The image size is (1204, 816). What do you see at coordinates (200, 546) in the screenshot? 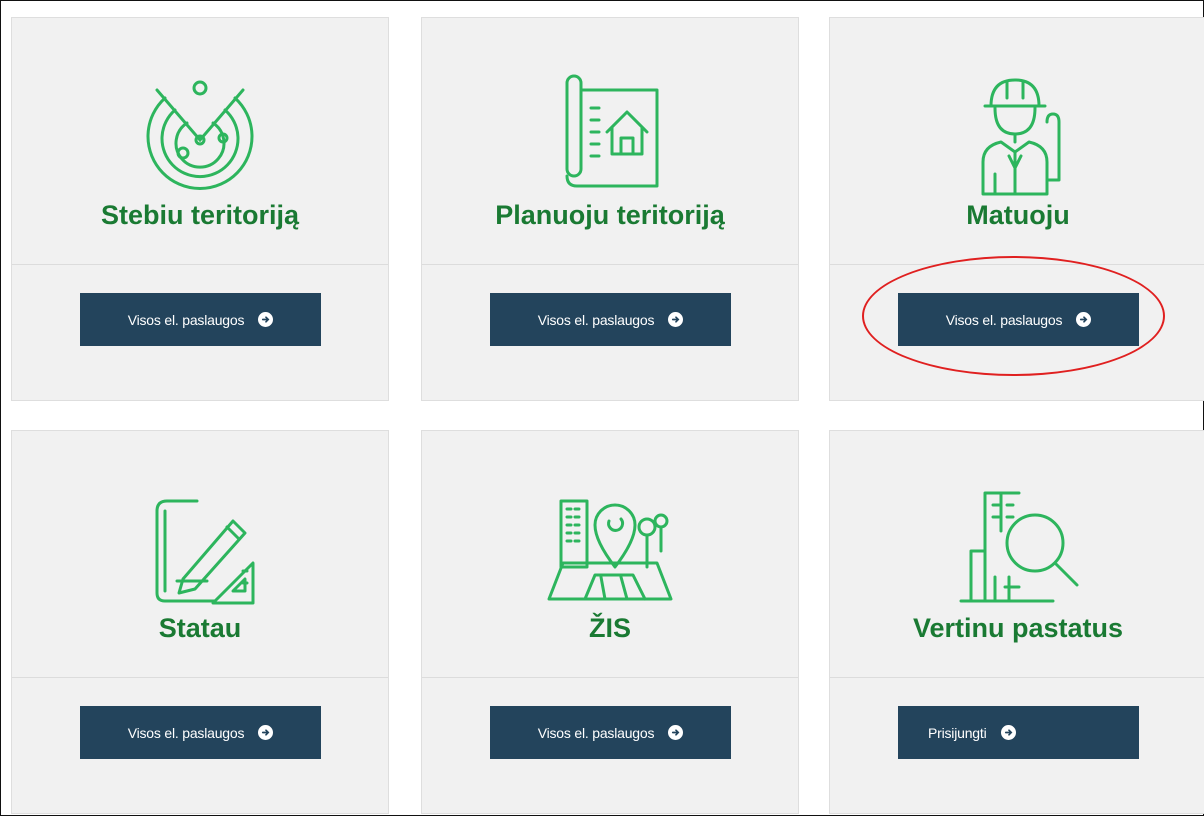
I see `drafting-pencil-icon` at bounding box center [200, 546].